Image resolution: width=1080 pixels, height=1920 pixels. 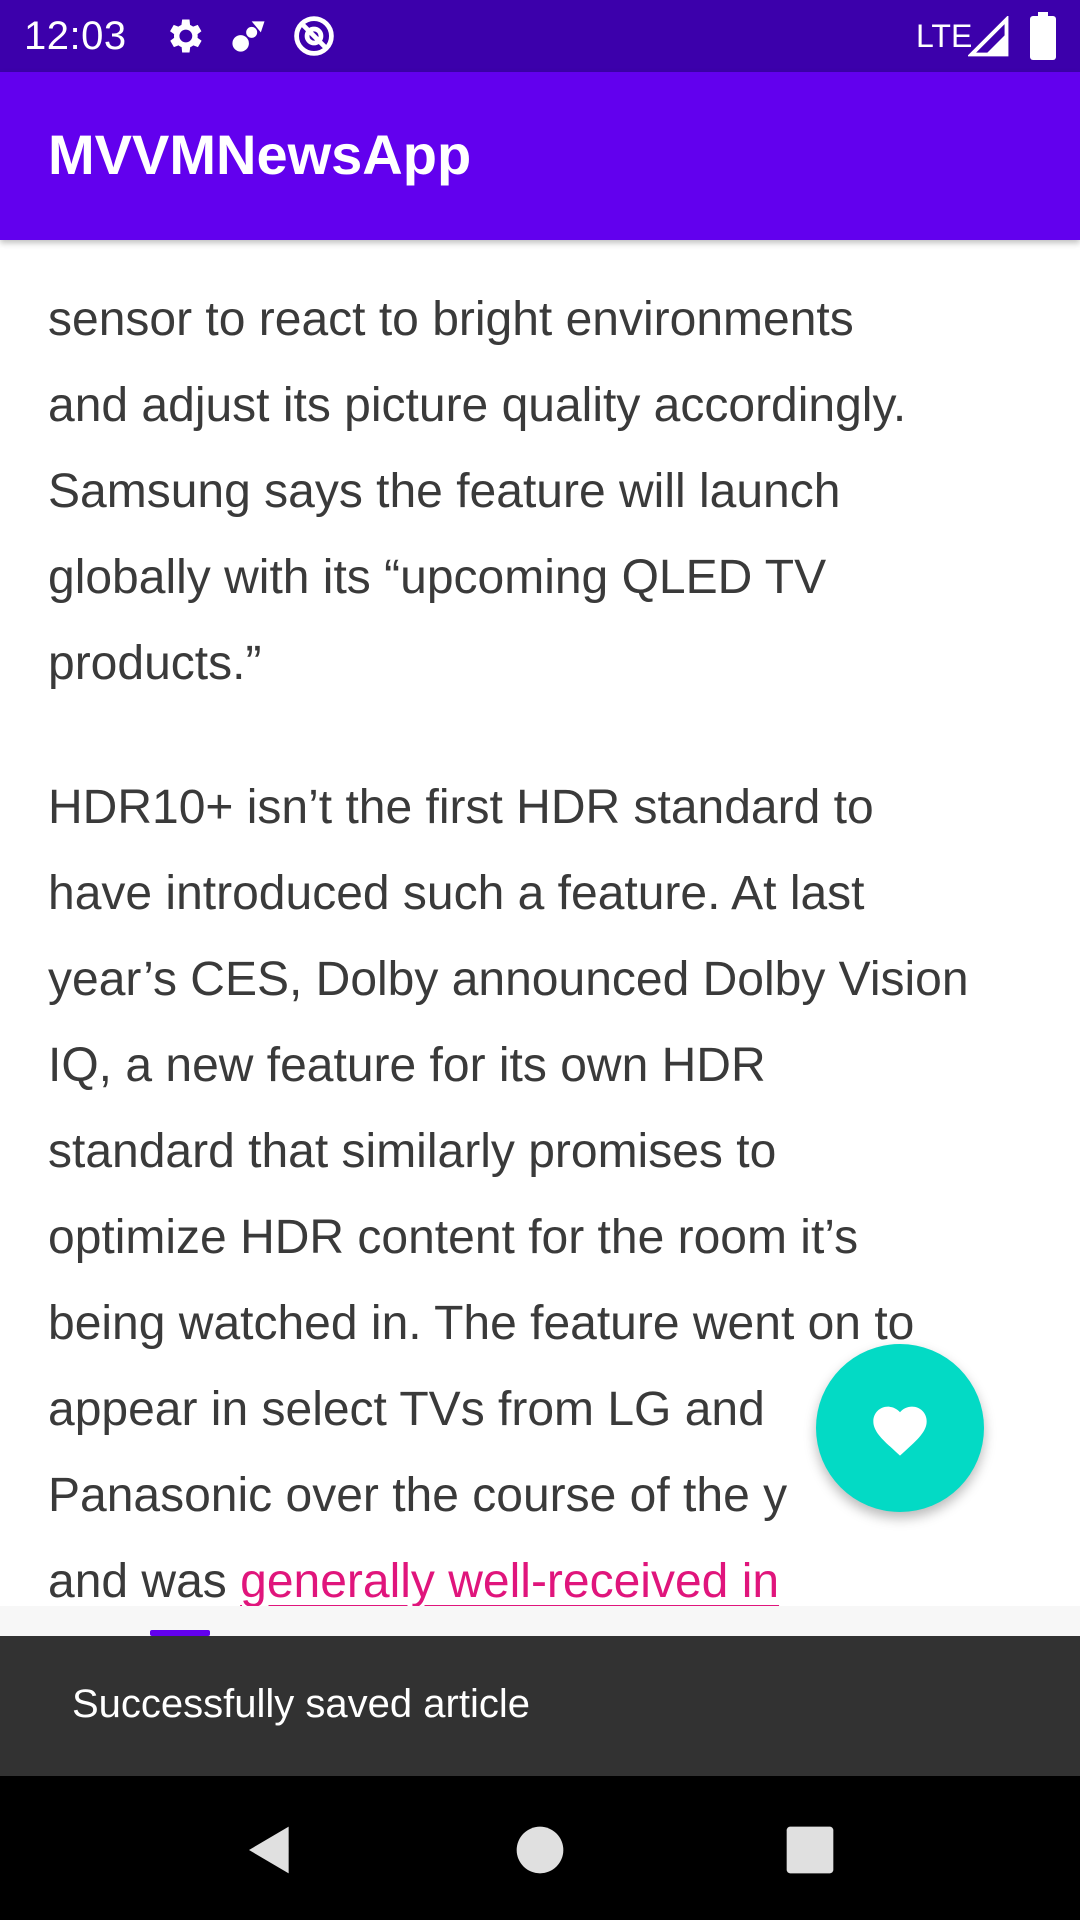 What do you see at coordinates (540, 36) in the screenshot?
I see `status-bar: 12:03 LTE` at bounding box center [540, 36].